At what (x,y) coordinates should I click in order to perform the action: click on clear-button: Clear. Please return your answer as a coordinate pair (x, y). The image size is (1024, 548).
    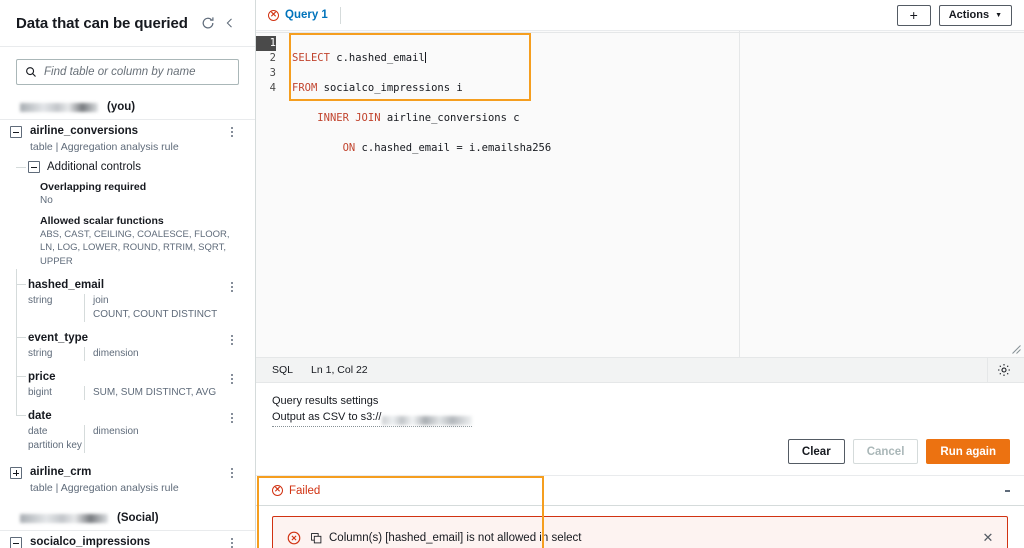
    Looking at the image, I should click on (816, 451).